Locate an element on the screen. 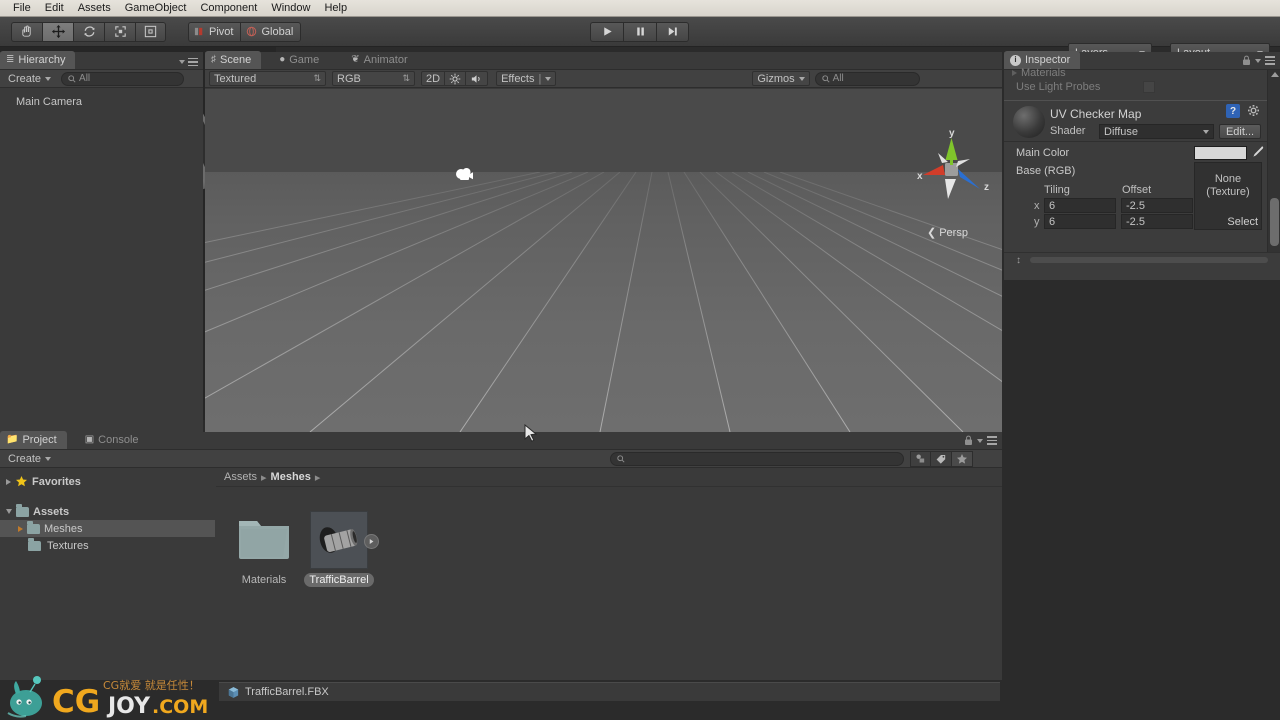 This screenshot has height=720, width=1280. pivot-icon is located at coordinates (198, 31).